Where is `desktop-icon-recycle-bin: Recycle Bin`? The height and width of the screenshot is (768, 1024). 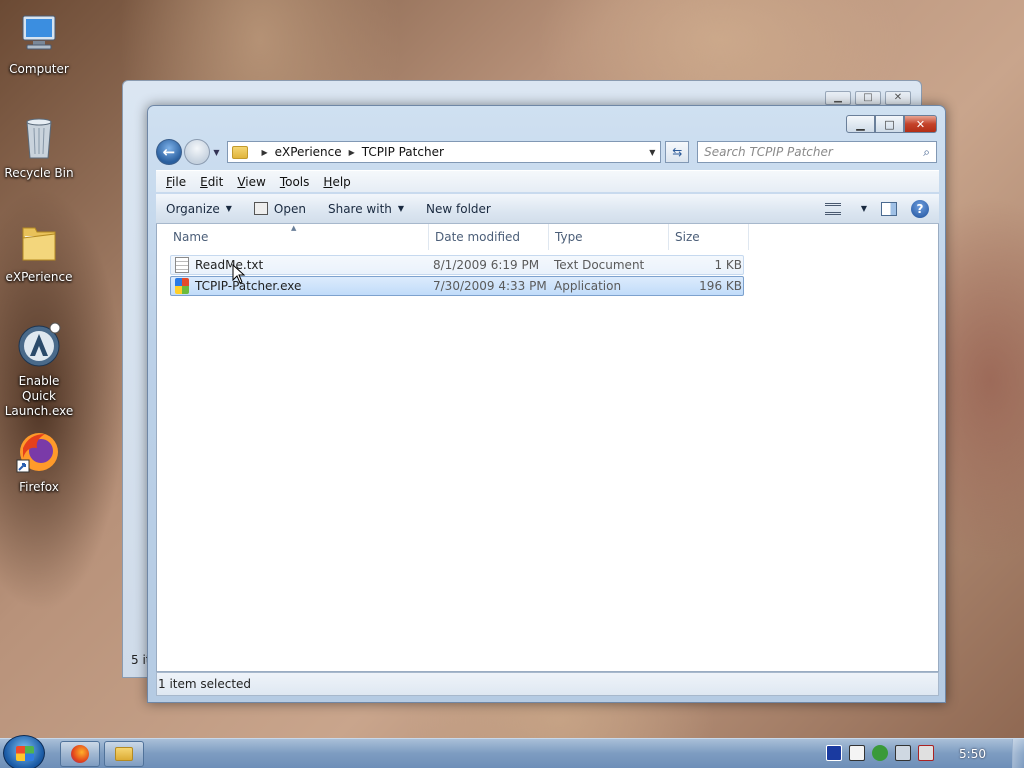 desktop-icon-recycle-bin: Recycle Bin is located at coordinates (39, 147).